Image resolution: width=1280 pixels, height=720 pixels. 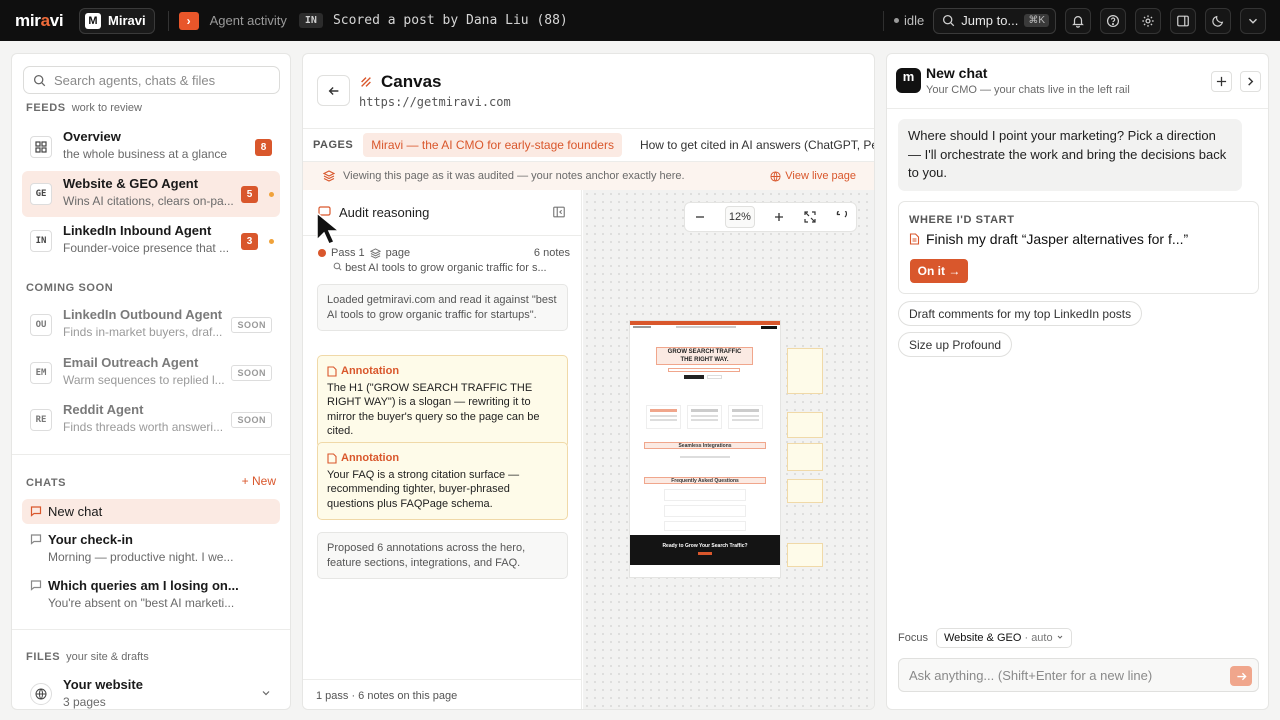 I want to click on sidebar-toggle-icon, so click(x=1183, y=20).